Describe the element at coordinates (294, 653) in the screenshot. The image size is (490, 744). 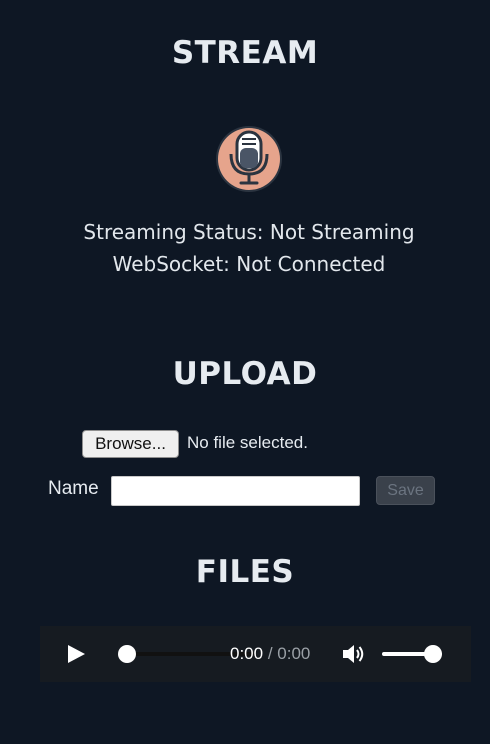
I see `duration: 0:00` at that location.